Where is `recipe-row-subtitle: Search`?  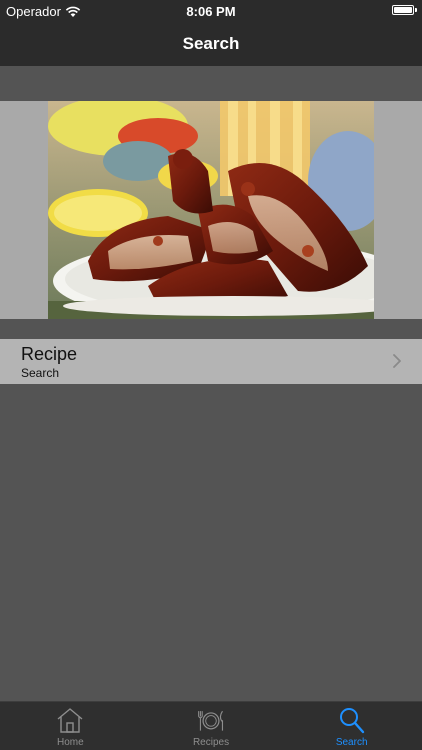 recipe-row-subtitle: Search is located at coordinates (40, 373).